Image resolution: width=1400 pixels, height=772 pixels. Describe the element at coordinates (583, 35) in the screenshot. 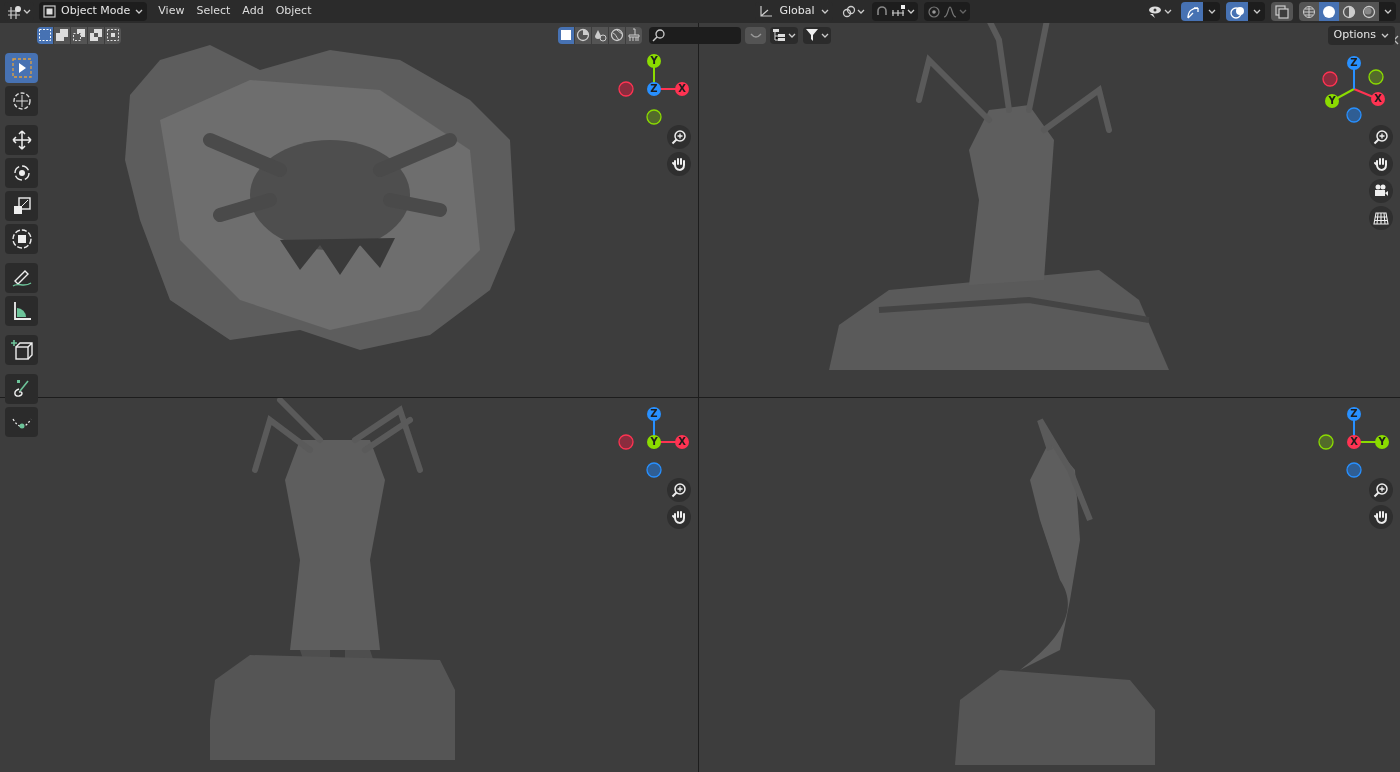

I see `pie-icon` at that location.